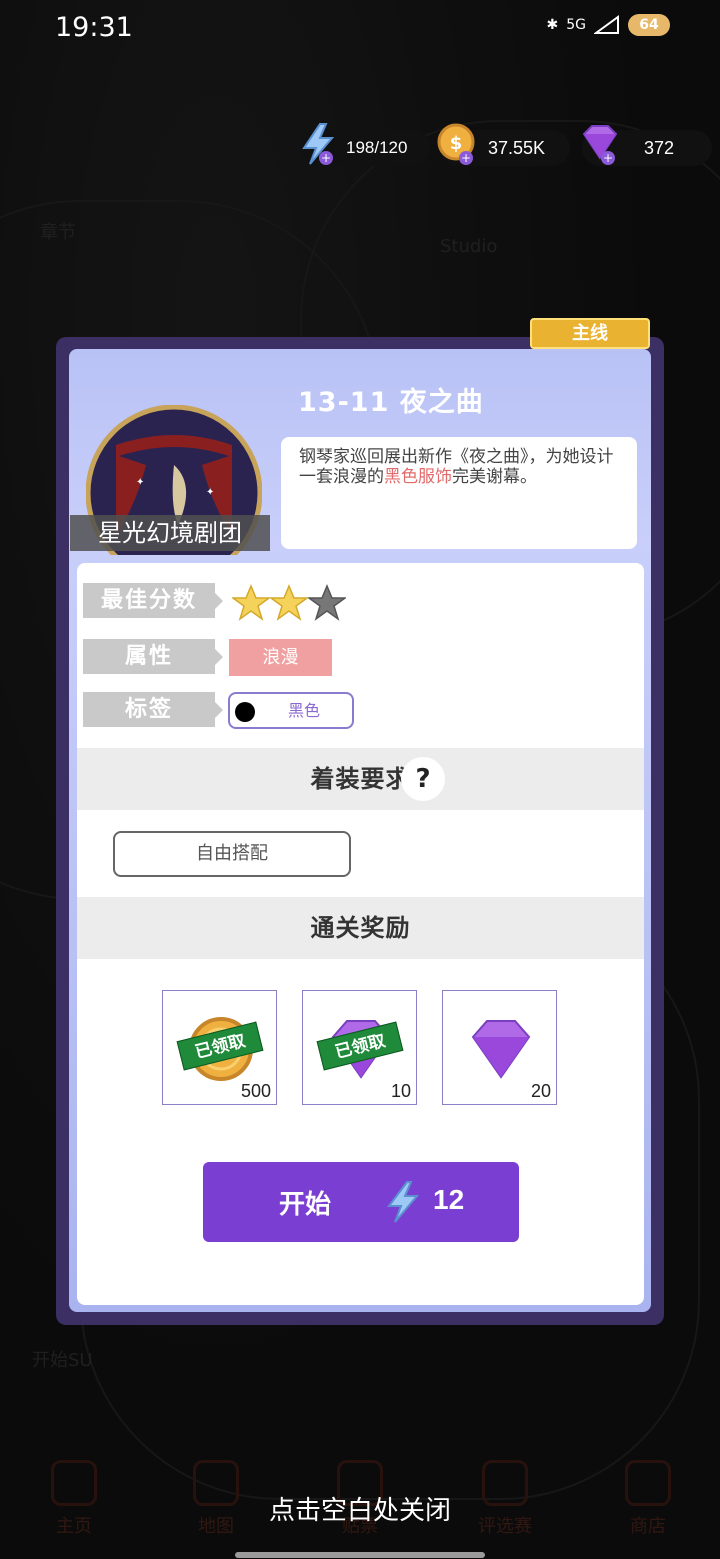 The width and height of the screenshot is (720, 1559). I want to click on home-indicator, so click(360, 1555).